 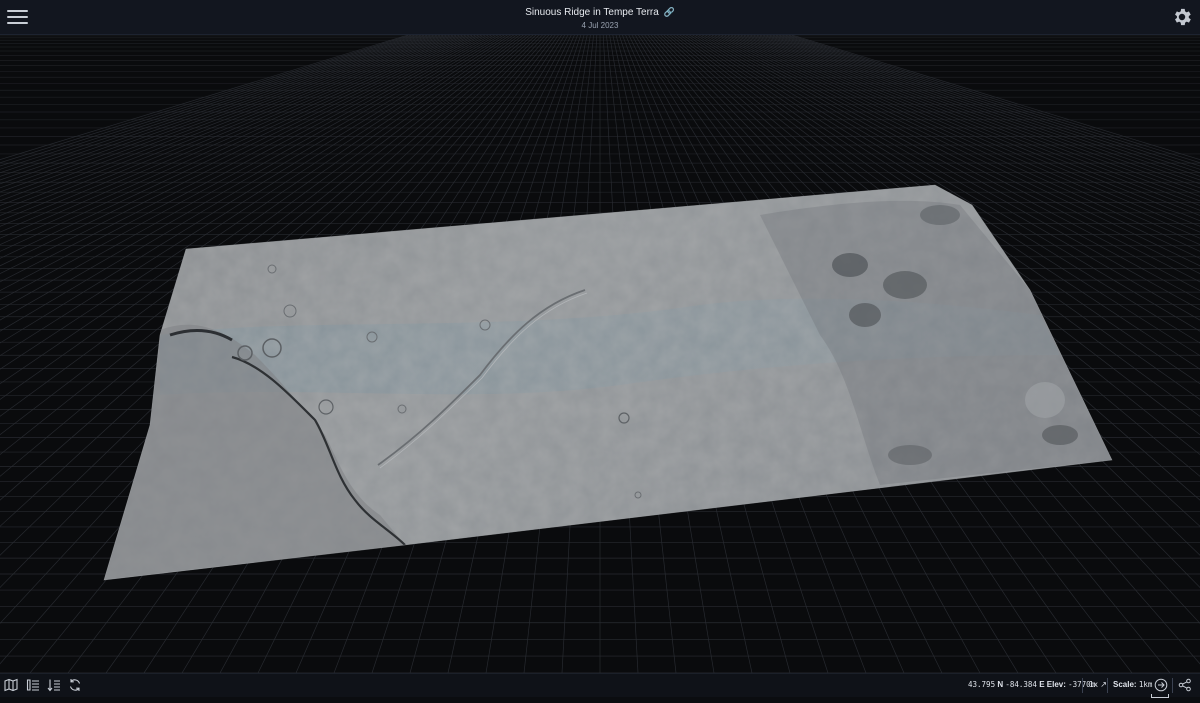 What do you see at coordinates (1182, 17) in the screenshot?
I see `gear-icon` at bounding box center [1182, 17].